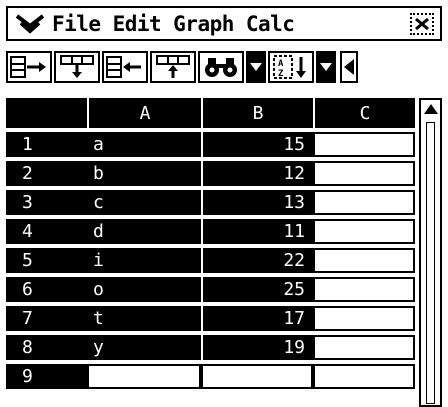  What do you see at coordinates (46, 202) in the screenshot?
I see `row-header-3: 3` at bounding box center [46, 202].